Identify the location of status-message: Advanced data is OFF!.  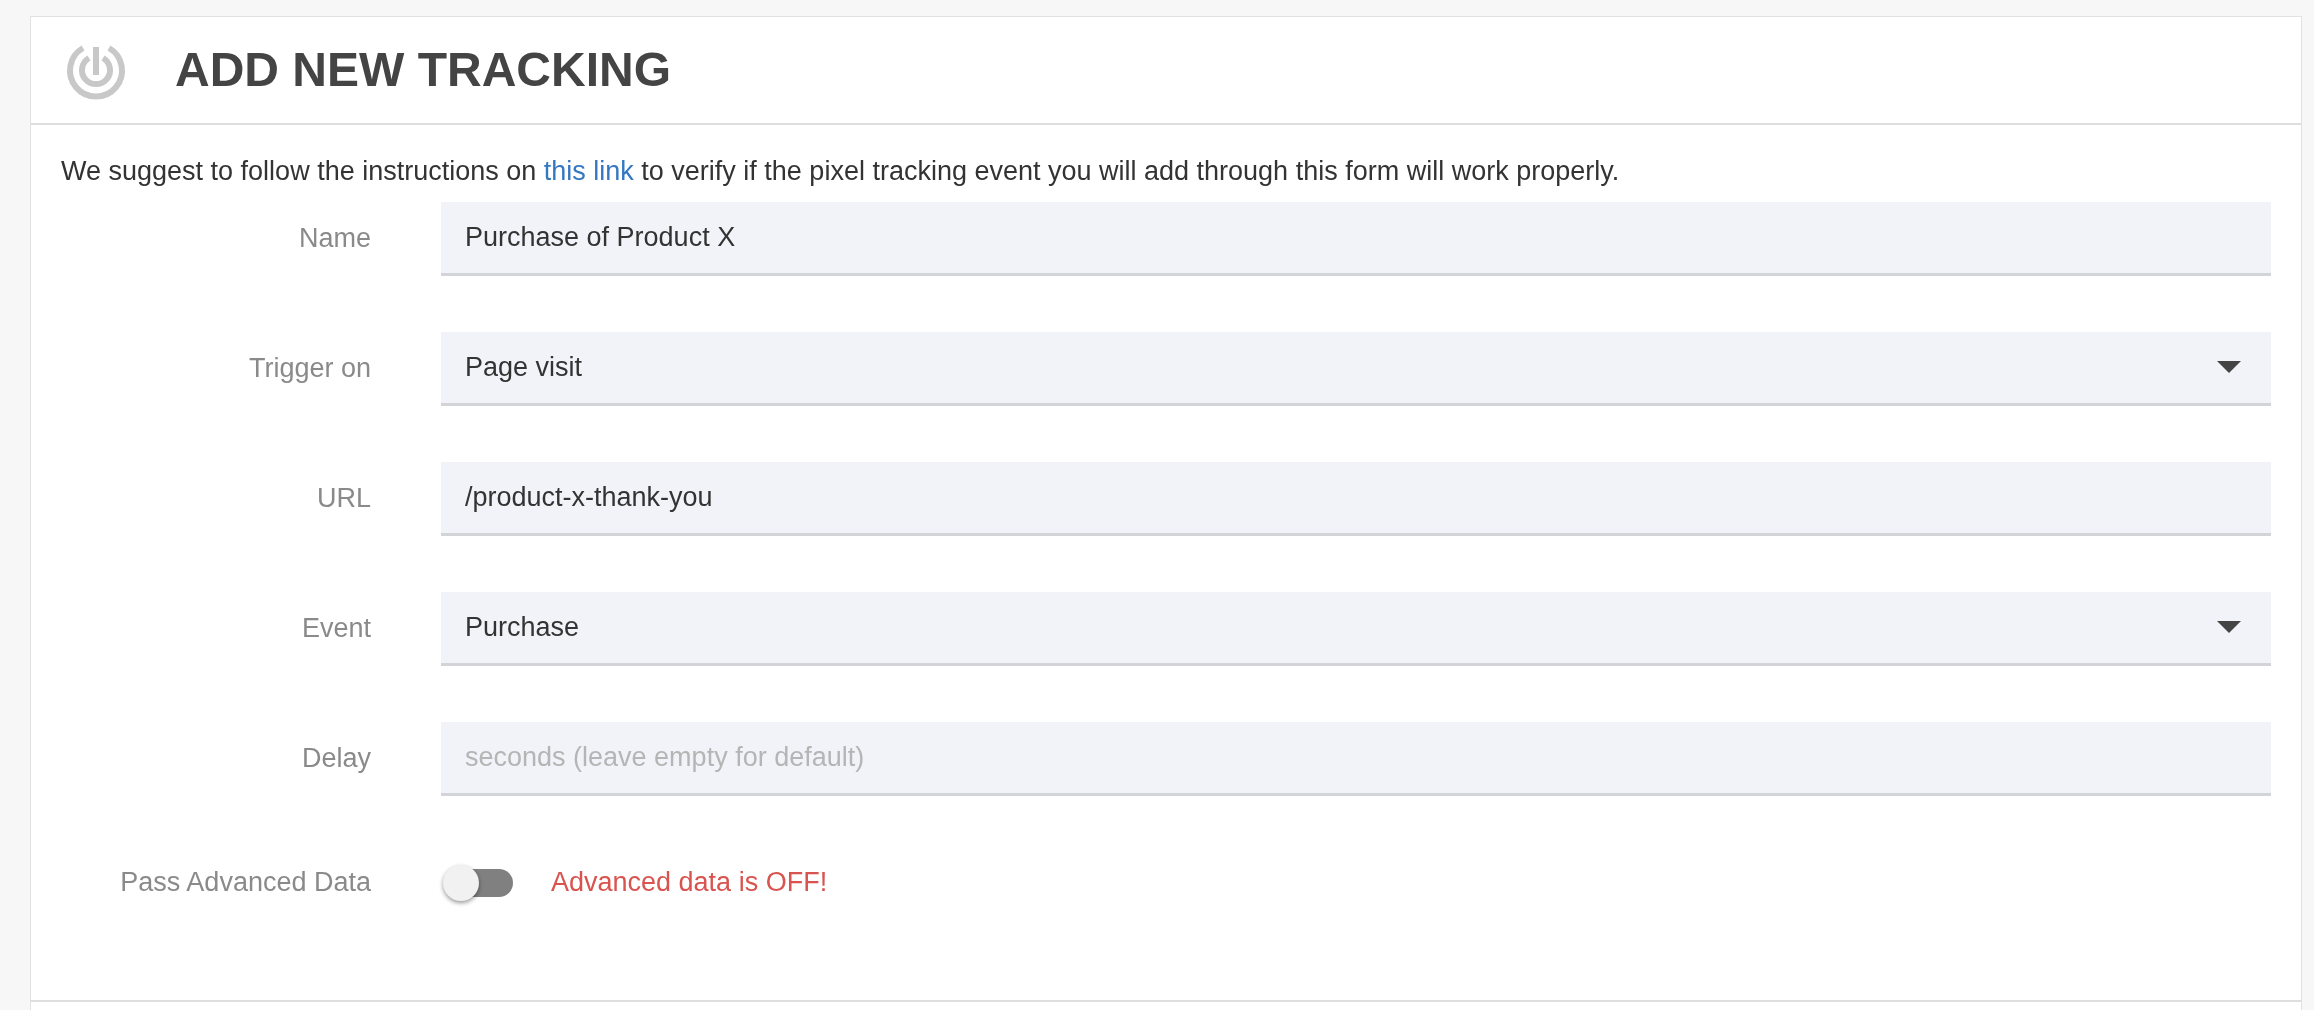
(689, 883).